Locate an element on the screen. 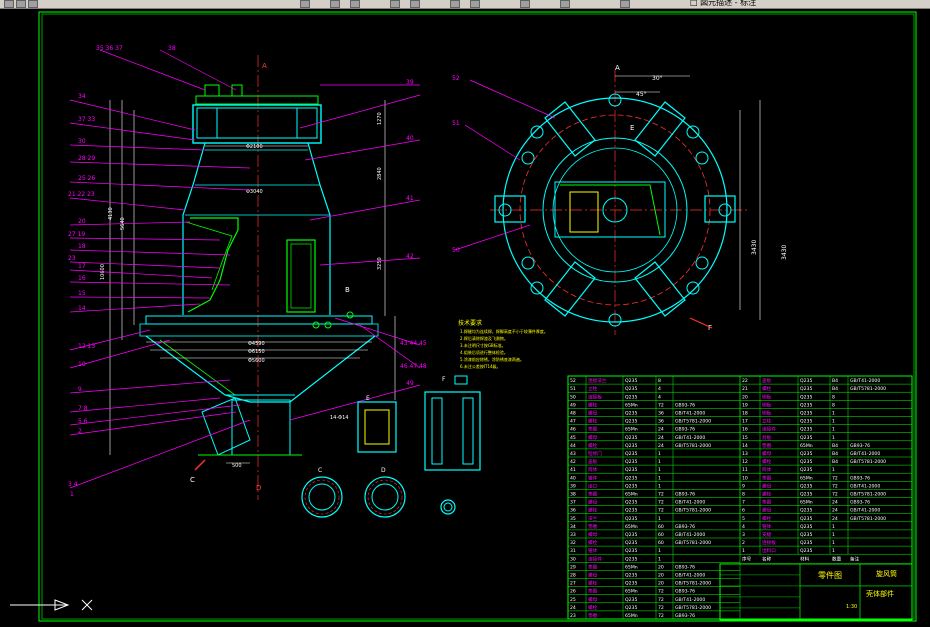 The width and height of the screenshot is (930, 627). label-40: 40 is located at coordinates (410, 138).